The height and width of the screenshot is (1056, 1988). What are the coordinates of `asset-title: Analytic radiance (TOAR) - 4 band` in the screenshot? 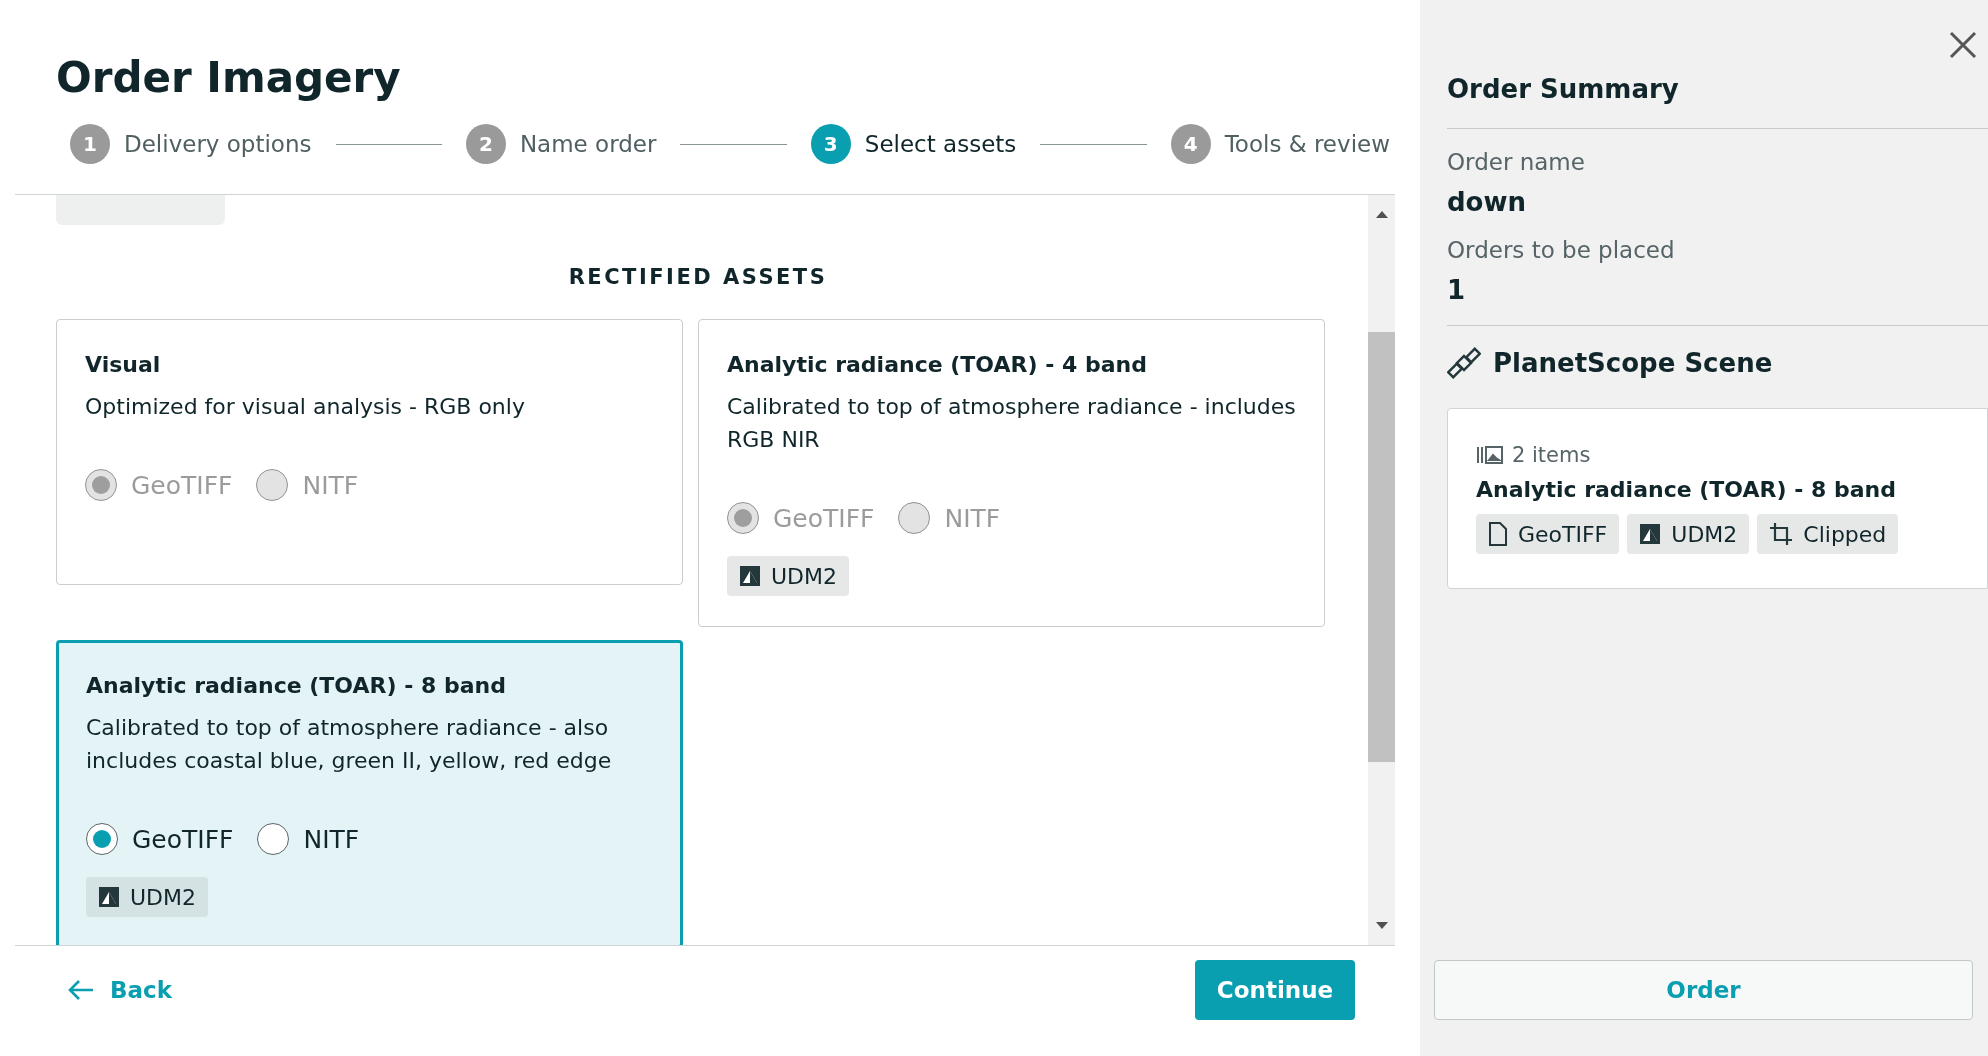 It's located at (937, 365).